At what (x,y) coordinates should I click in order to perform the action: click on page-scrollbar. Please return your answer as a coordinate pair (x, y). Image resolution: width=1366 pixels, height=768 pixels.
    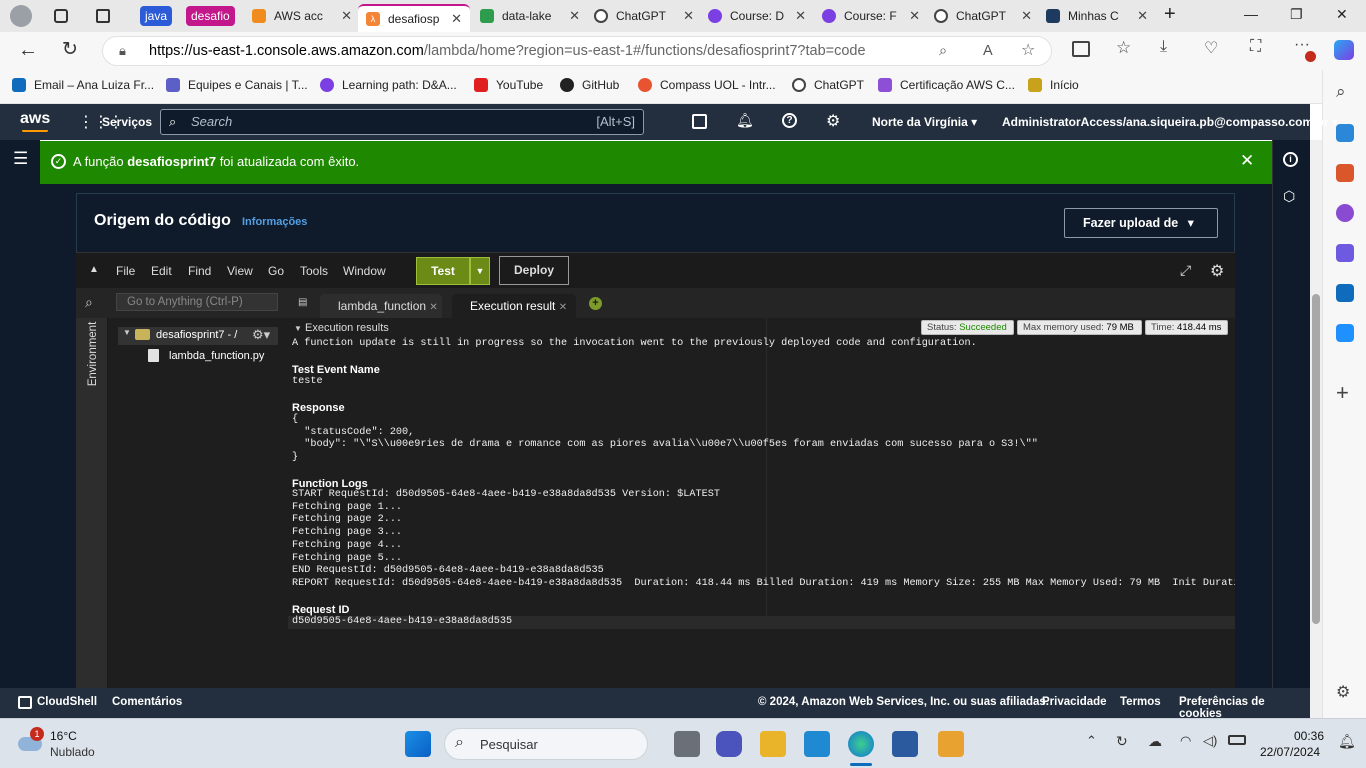
    Looking at the image, I should click on (1316, 429).